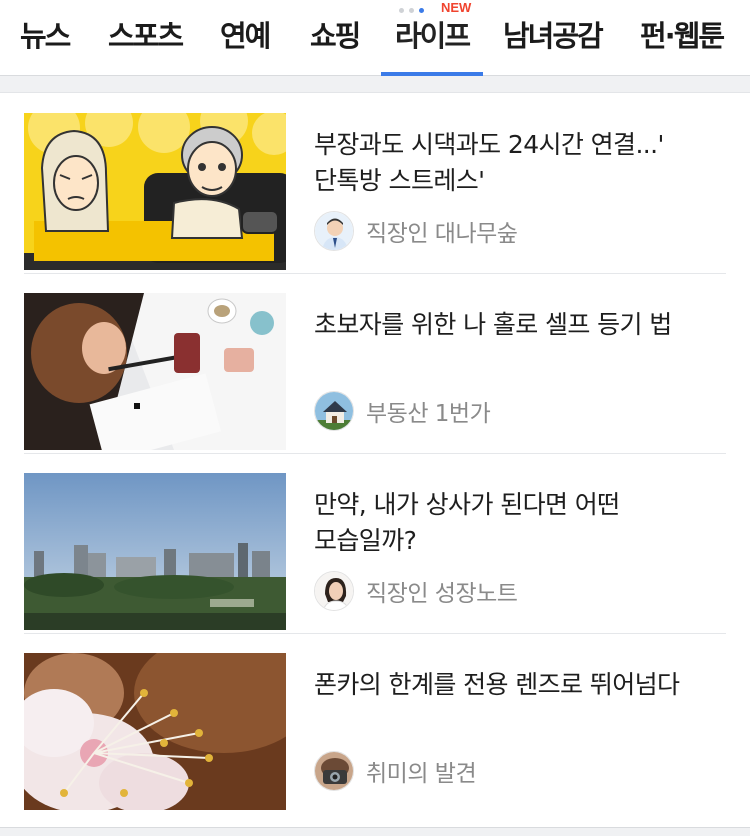  I want to click on active-tab-indicator, so click(432, 74).